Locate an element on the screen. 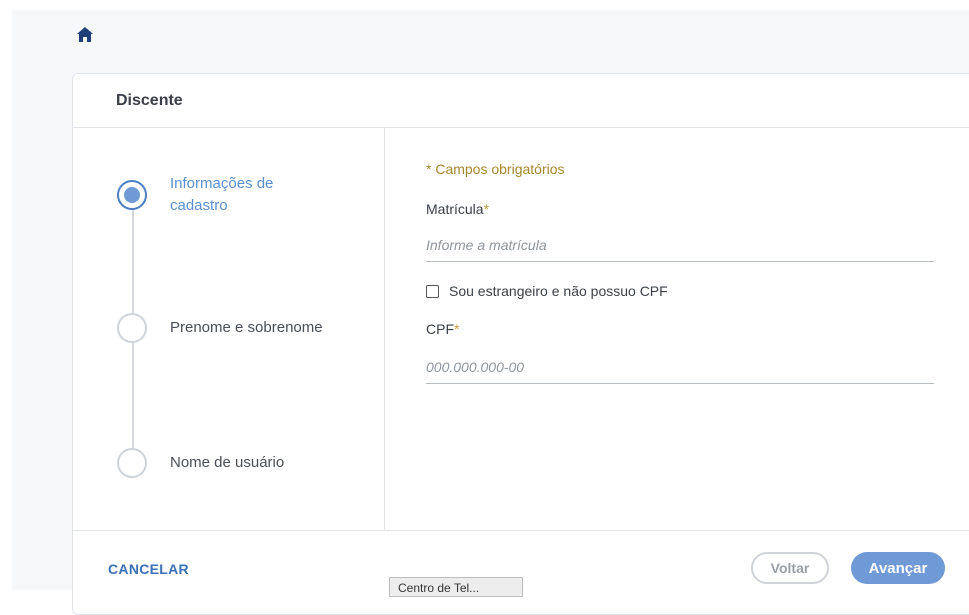  cpf-label: CPF* is located at coordinates (442, 329).